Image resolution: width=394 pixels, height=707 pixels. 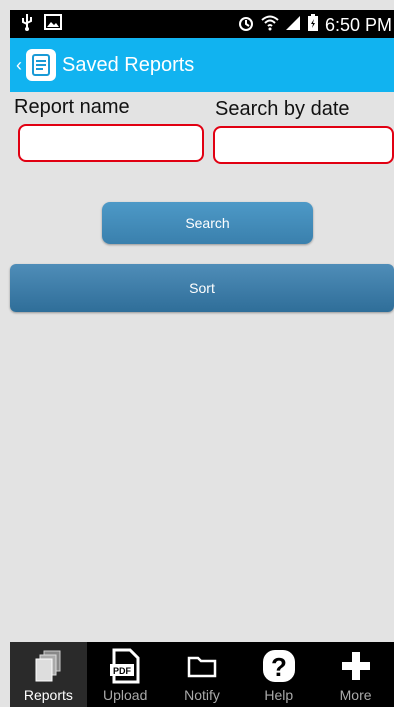 What do you see at coordinates (356, 666) in the screenshot?
I see `plus-icon` at bounding box center [356, 666].